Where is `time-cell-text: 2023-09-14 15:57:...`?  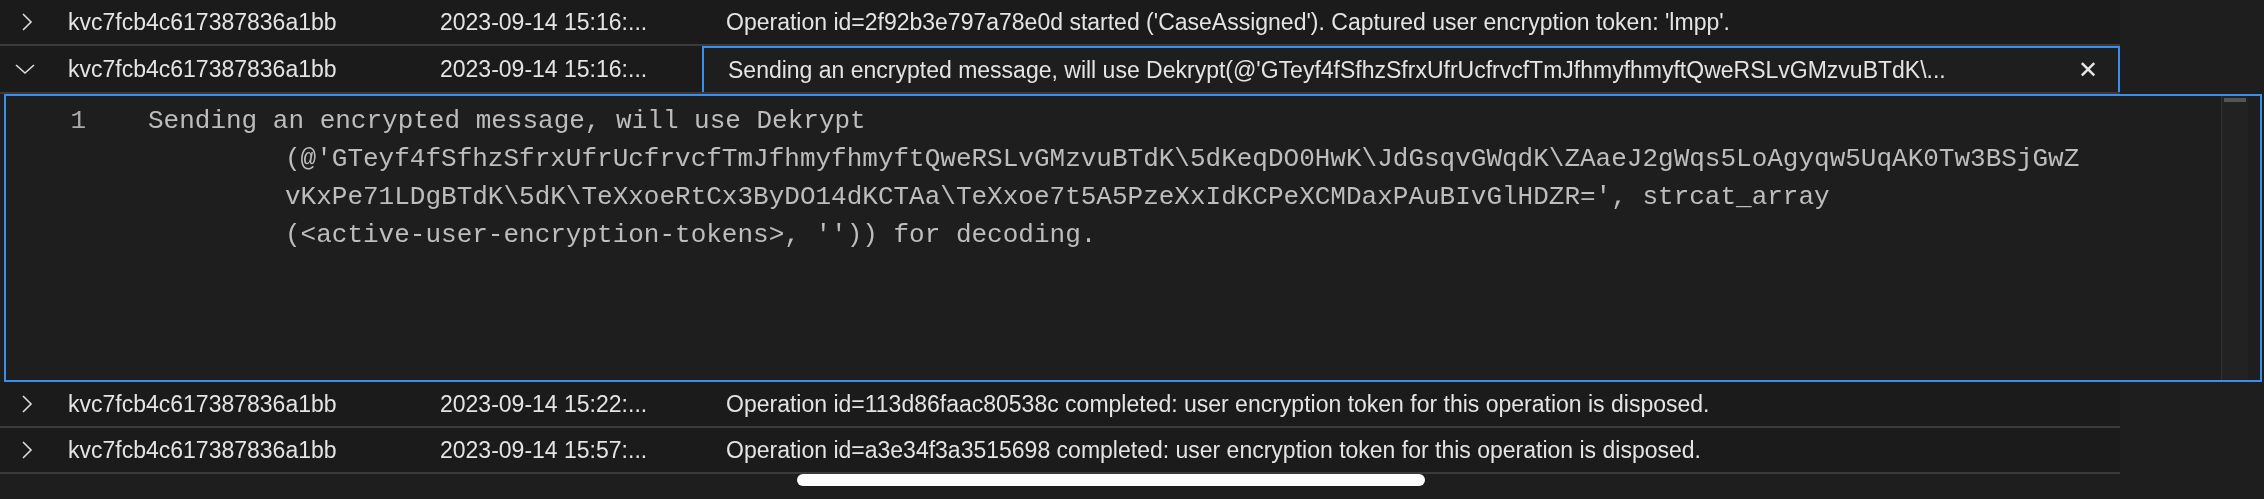
time-cell-text: 2023-09-14 15:57:... is located at coordinates (544, 450).